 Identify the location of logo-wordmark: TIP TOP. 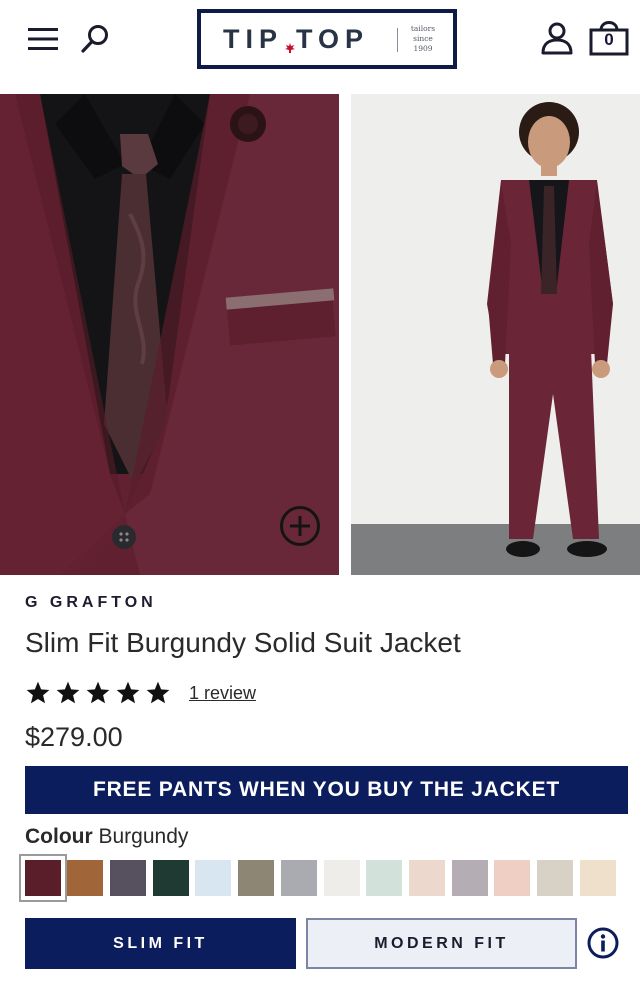
(296, 38).